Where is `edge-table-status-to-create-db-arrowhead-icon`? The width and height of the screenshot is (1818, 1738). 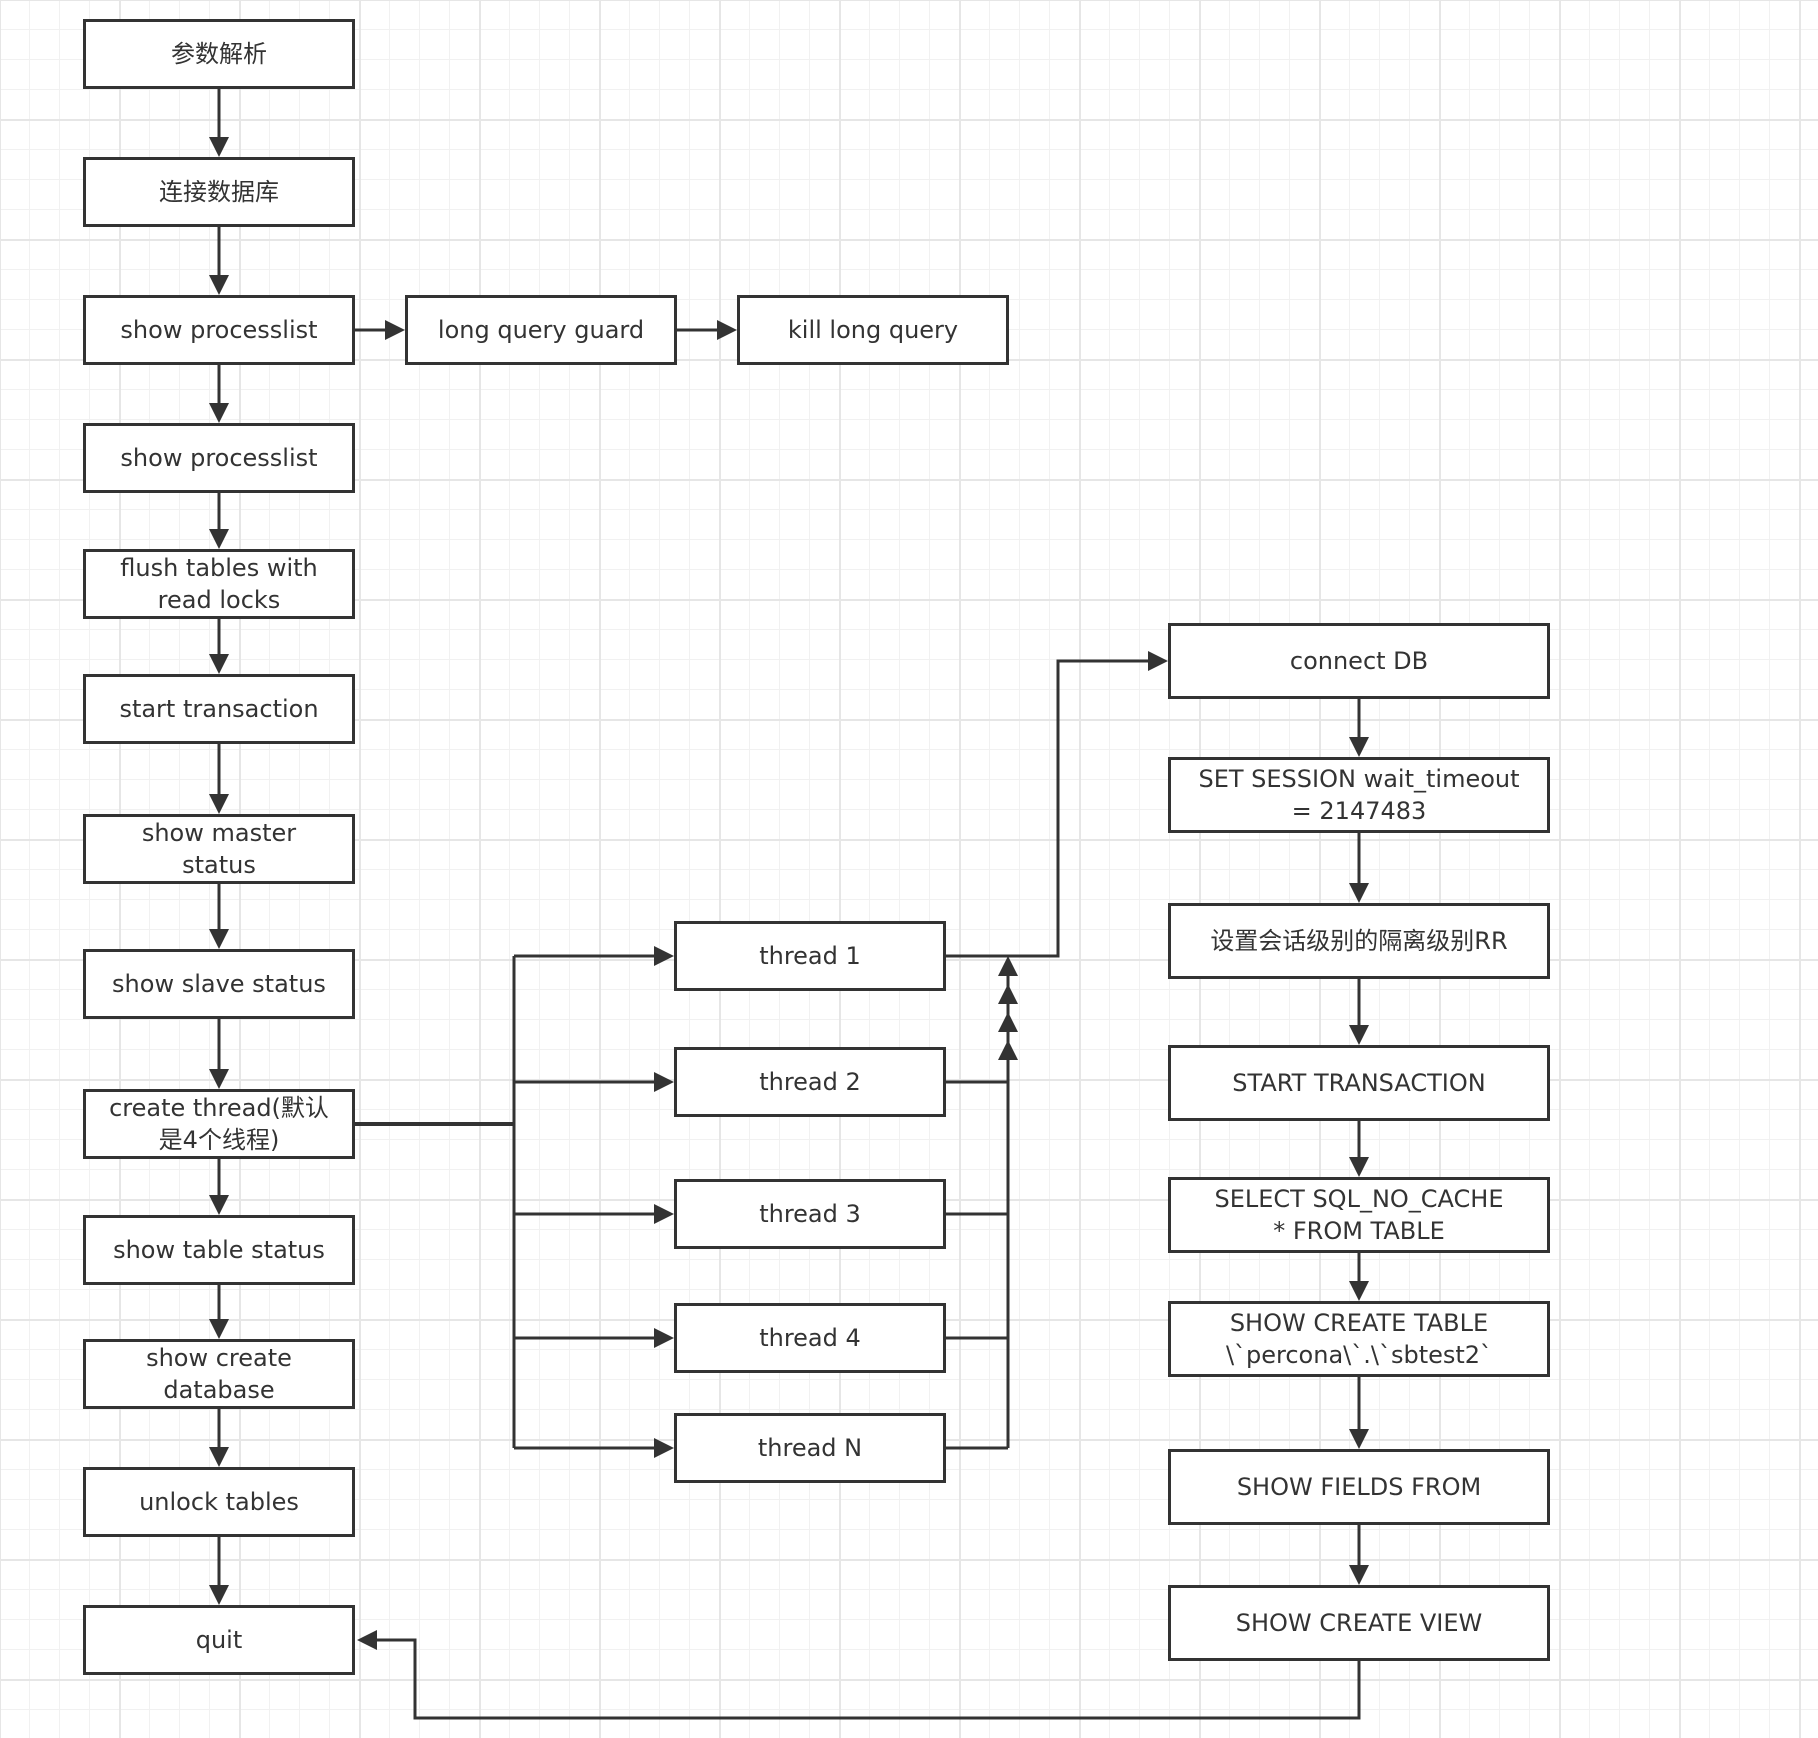
edge-table-status-to-create-db-arrowhead-icon is located at coordinates (219, 1329).